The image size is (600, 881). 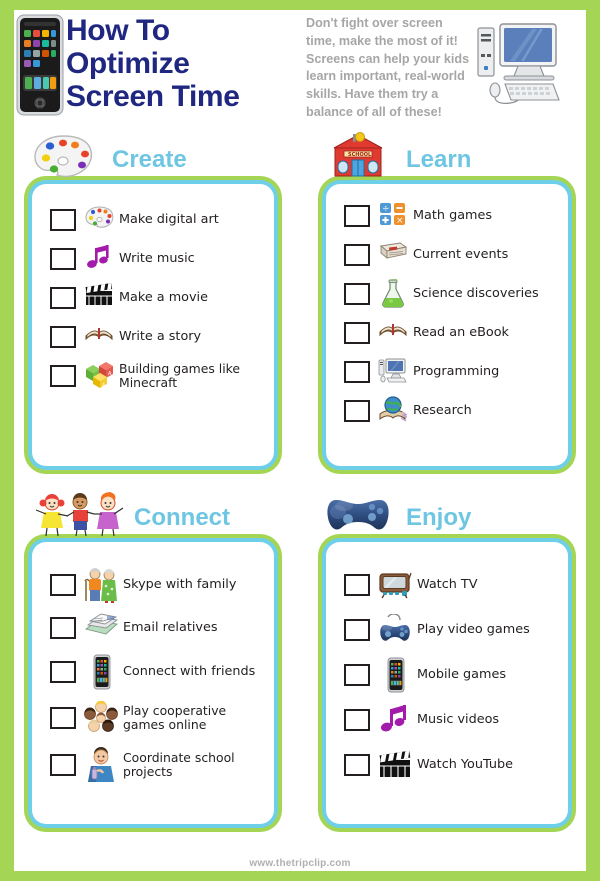 I want to click on music-note-icon, so click(x=395, y=720).